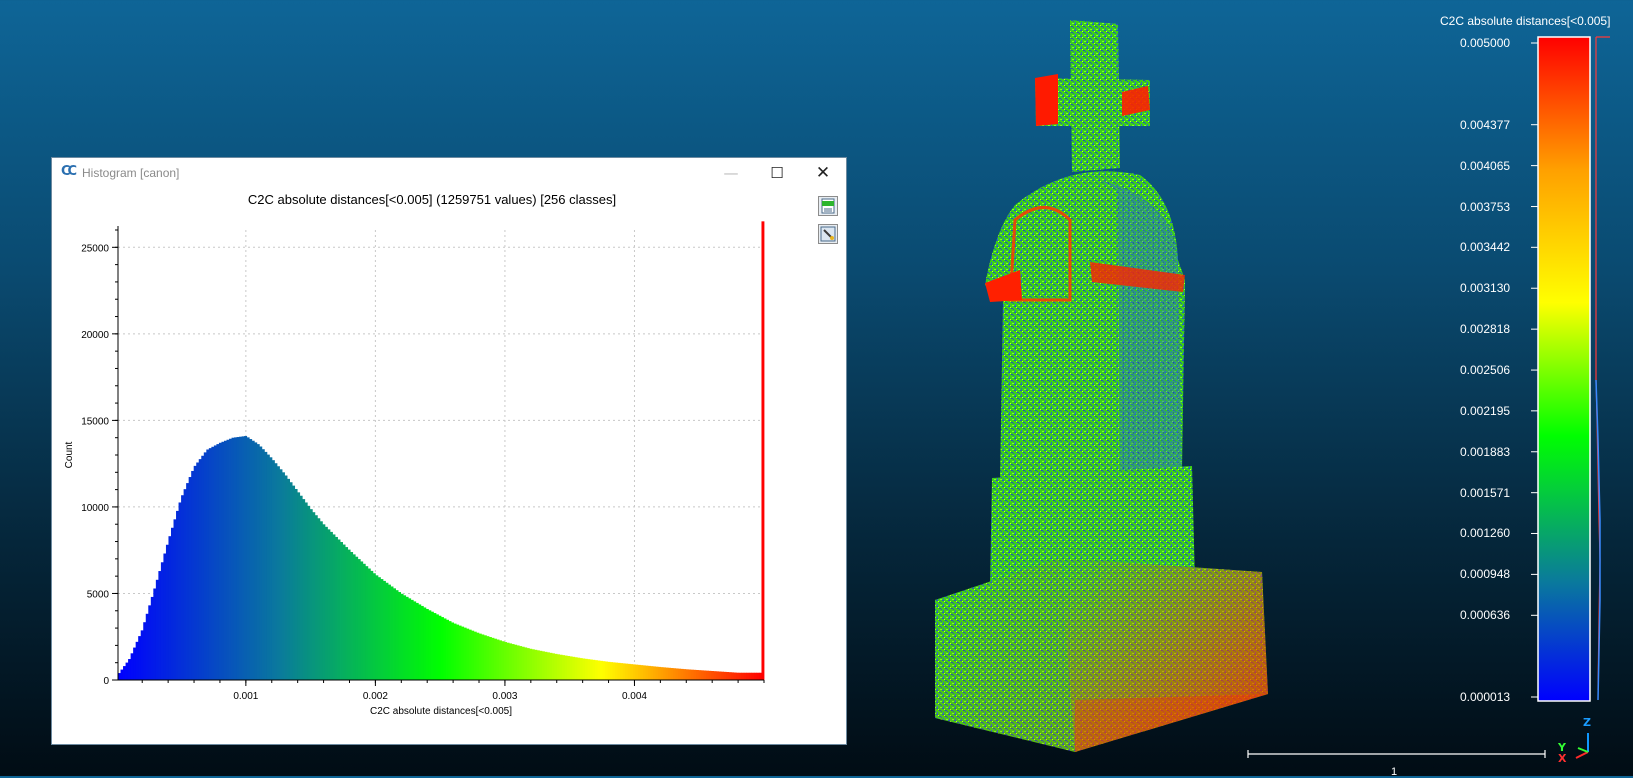 The width and height of the screenshot is (1633, 778). I want to click on maximize-button: ☐, so click(777, 173).